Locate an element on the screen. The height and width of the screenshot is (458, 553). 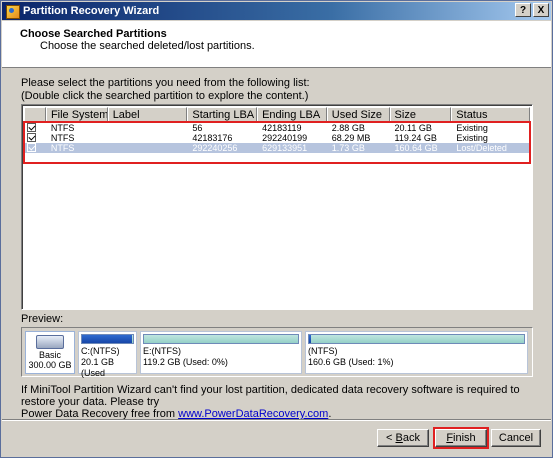
app-icon is located at coordinates (12, 11).